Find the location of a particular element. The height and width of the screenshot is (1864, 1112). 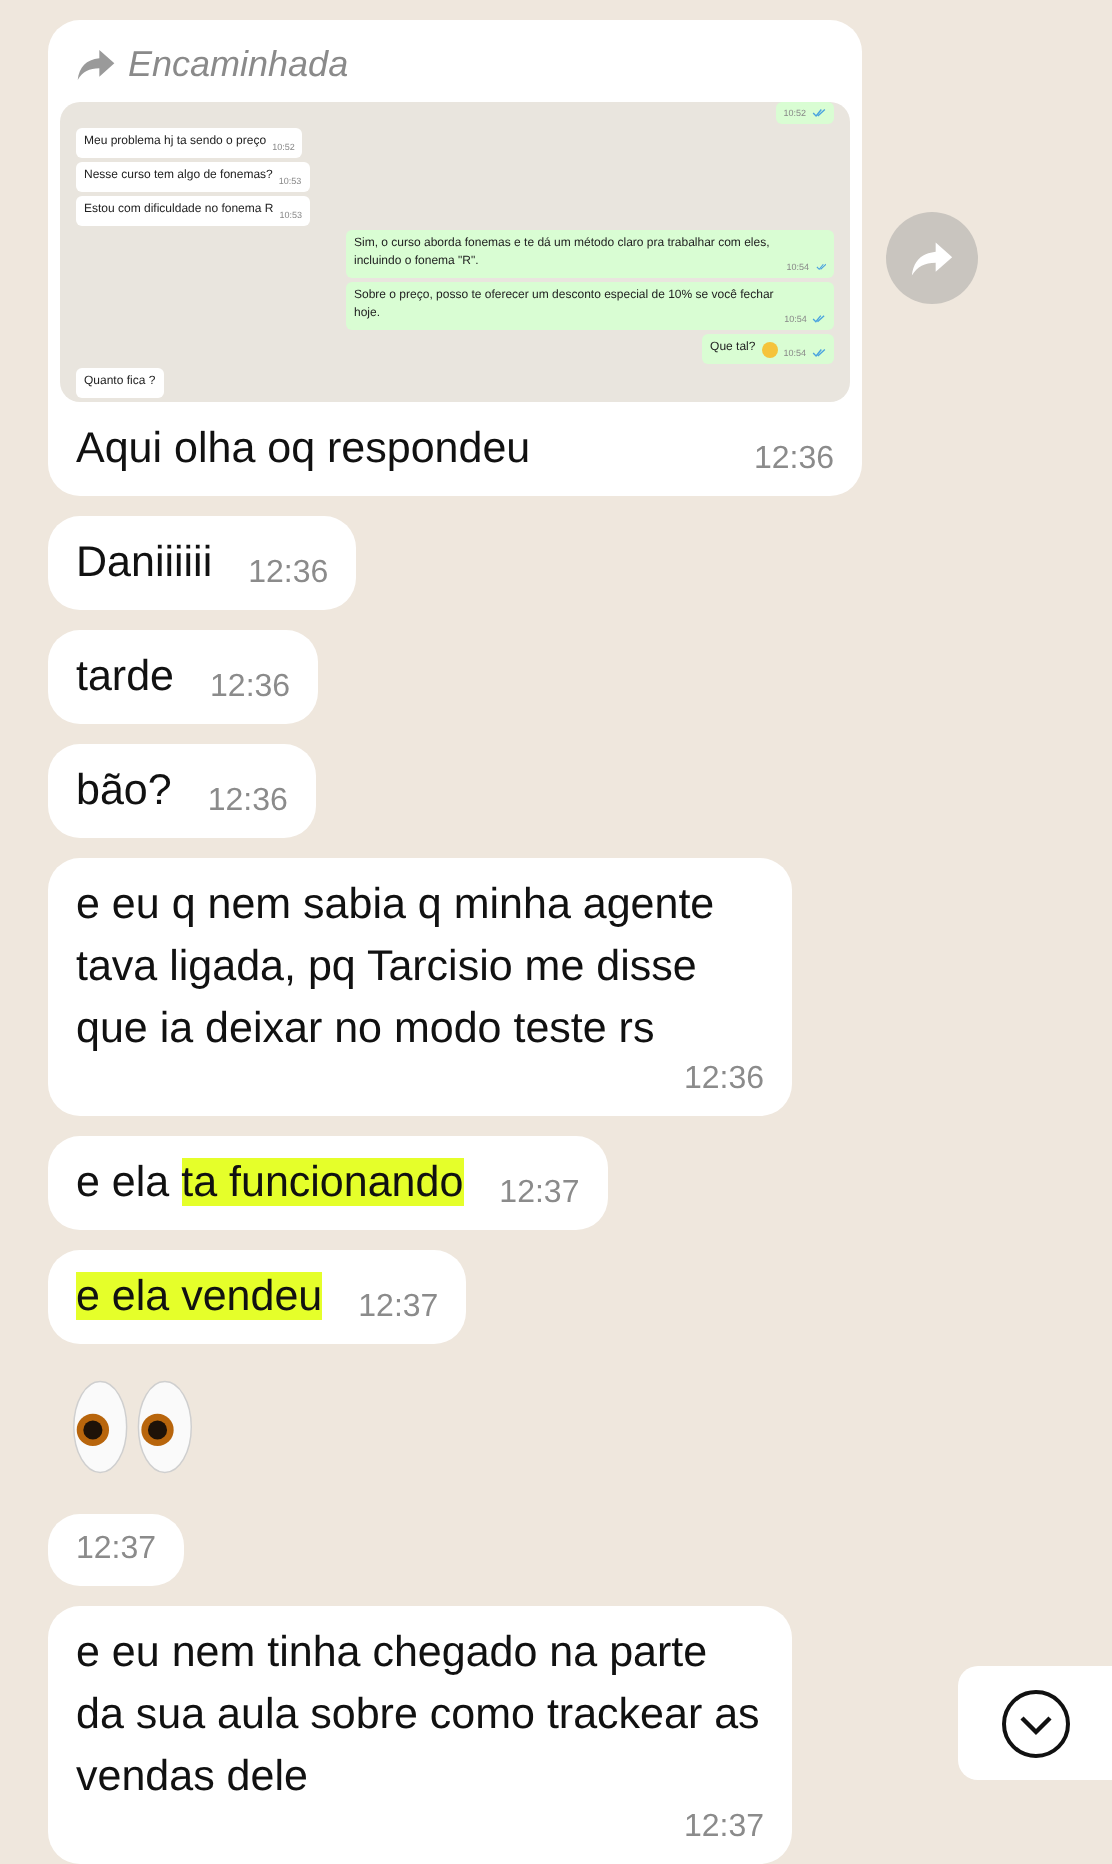

message-text: Aqui olha oq respondeu is located at coordinates (303, 449).